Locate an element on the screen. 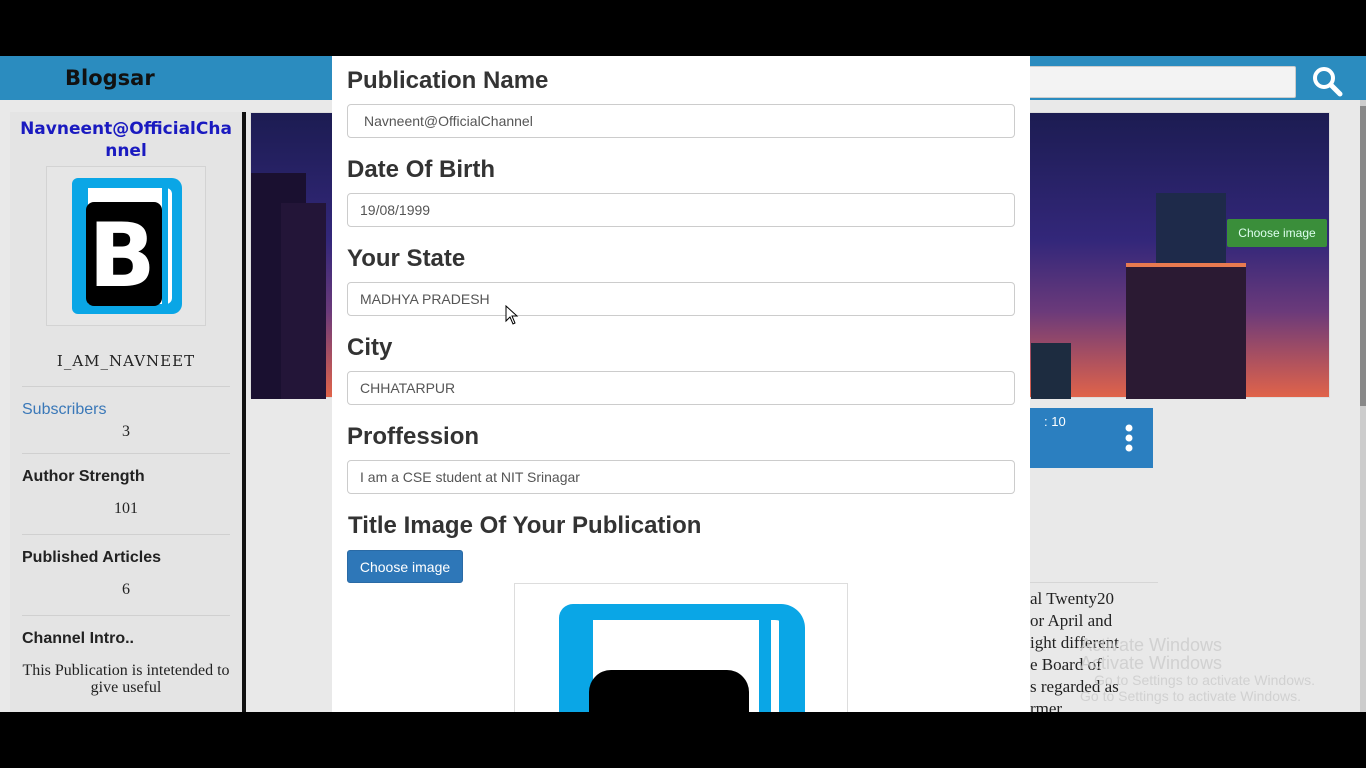 This screenshot has height=768, width=1366. search-icon is located at coordinates (1328, 82).